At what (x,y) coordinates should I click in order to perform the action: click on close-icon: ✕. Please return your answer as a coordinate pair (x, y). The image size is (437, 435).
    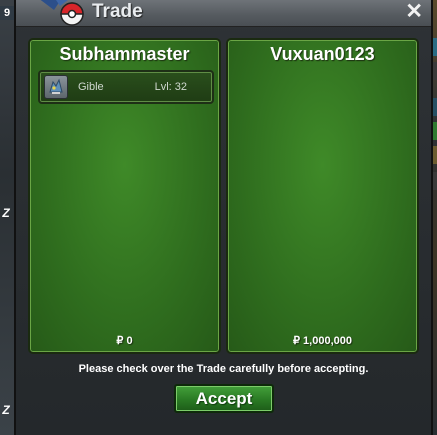
    Looking at the image, I should click on (414, 12).